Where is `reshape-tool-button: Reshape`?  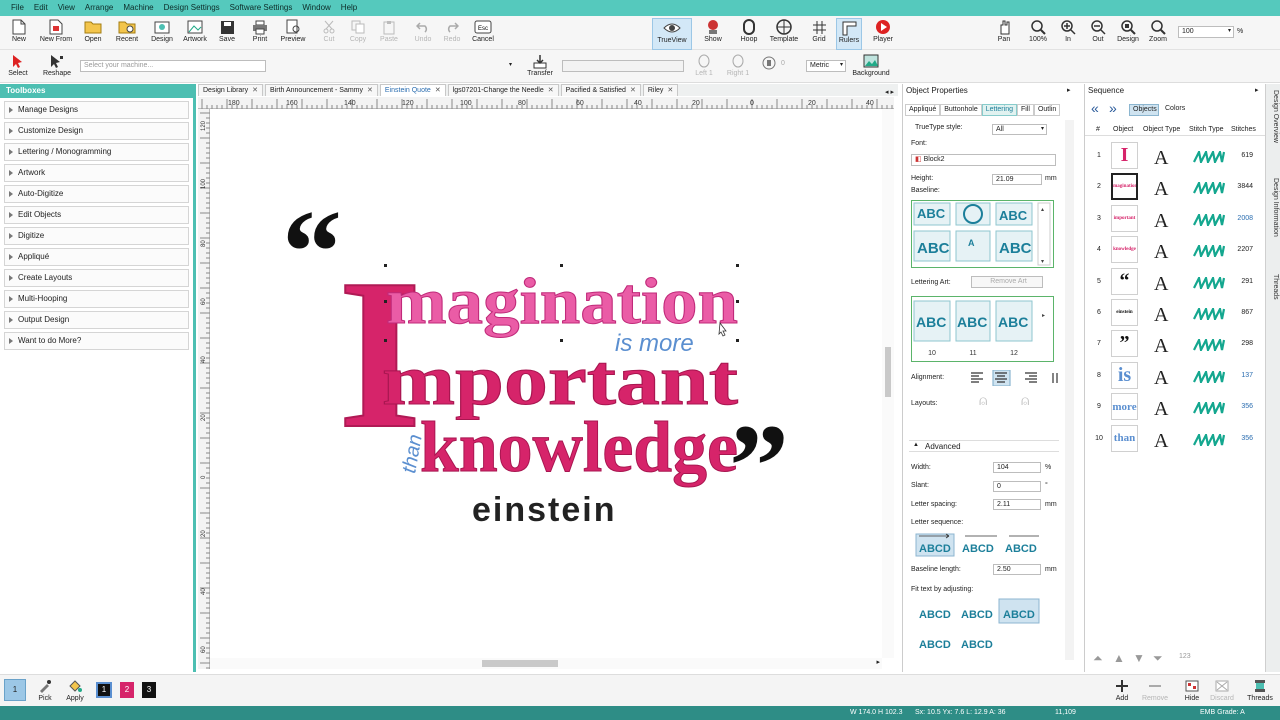
reshape-tool-button: Reshape is located at coordinates (57, 68).